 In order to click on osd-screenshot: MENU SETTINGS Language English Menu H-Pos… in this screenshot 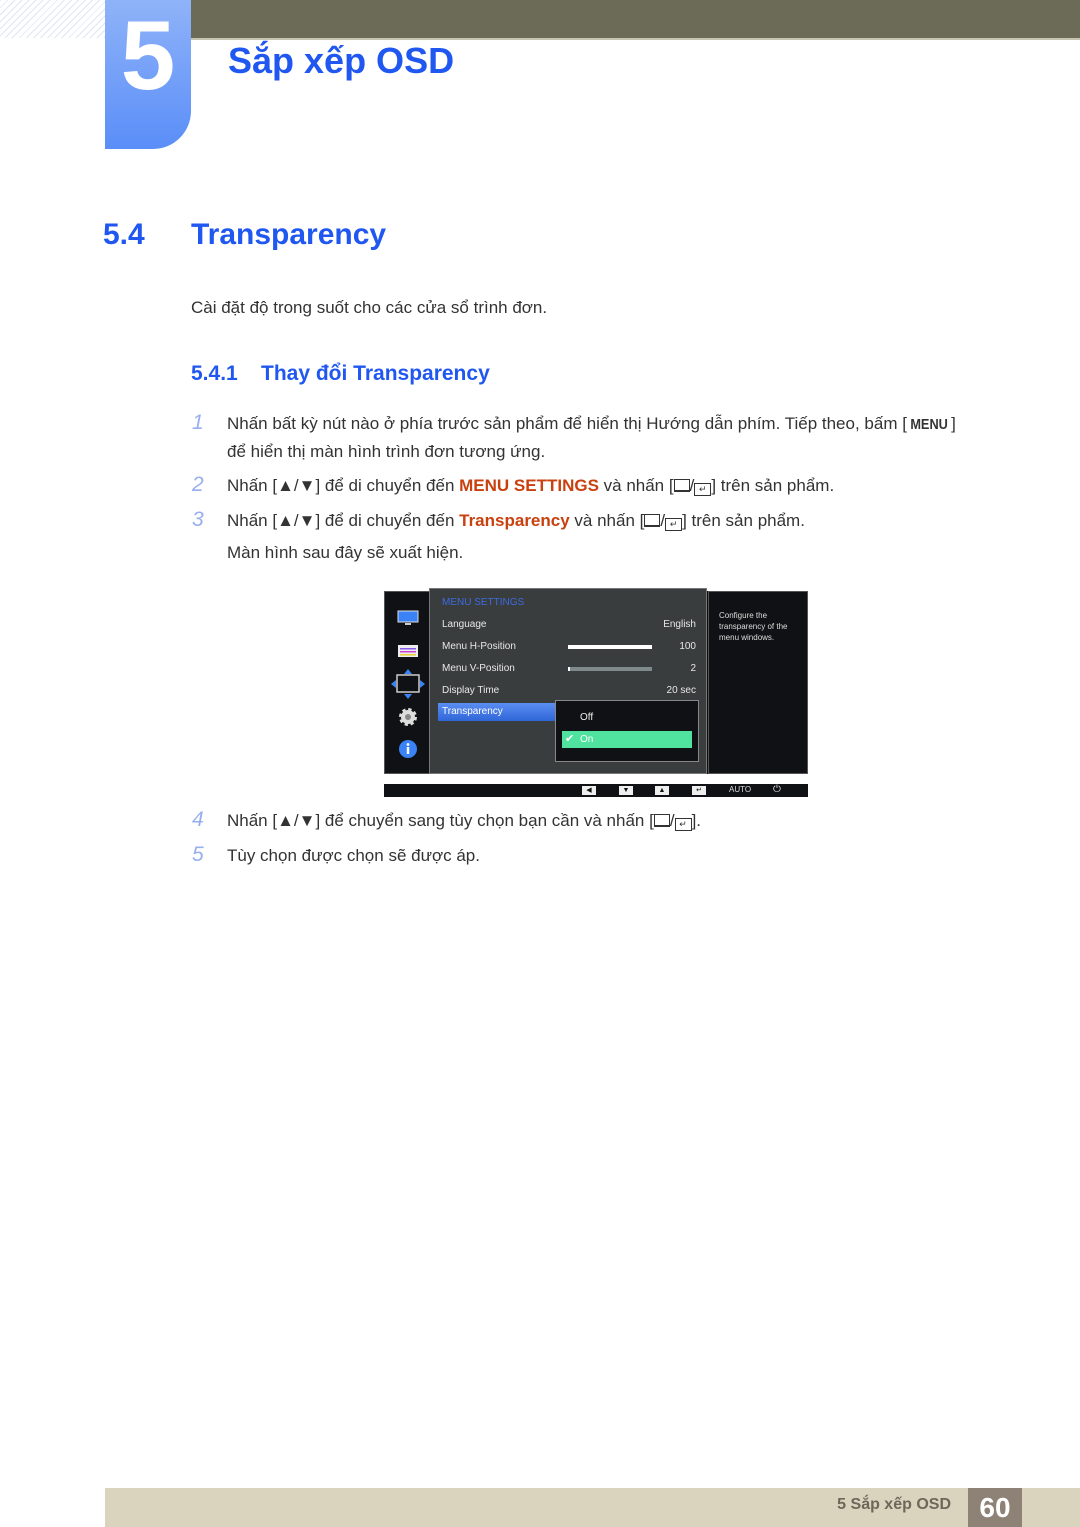, I will do `click(596, 681)`.